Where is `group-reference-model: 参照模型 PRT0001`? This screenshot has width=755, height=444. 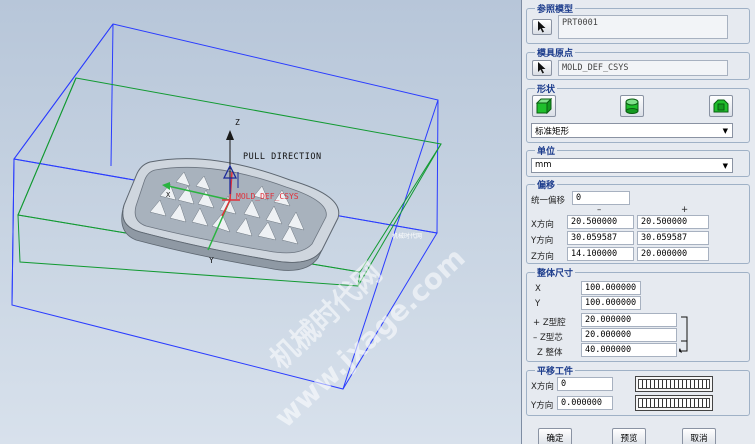 group-reference-model: 参照模型 PRT0001 is located at coordinates (638, 23).